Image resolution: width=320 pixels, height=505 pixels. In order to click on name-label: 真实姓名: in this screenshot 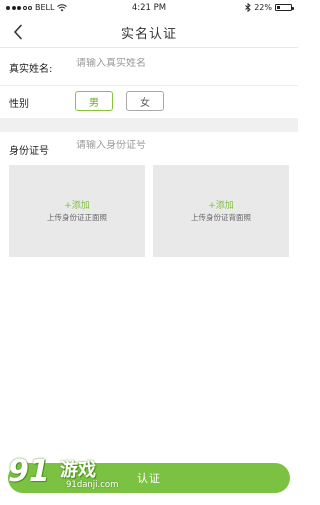, I will do `click(31, 69)`.